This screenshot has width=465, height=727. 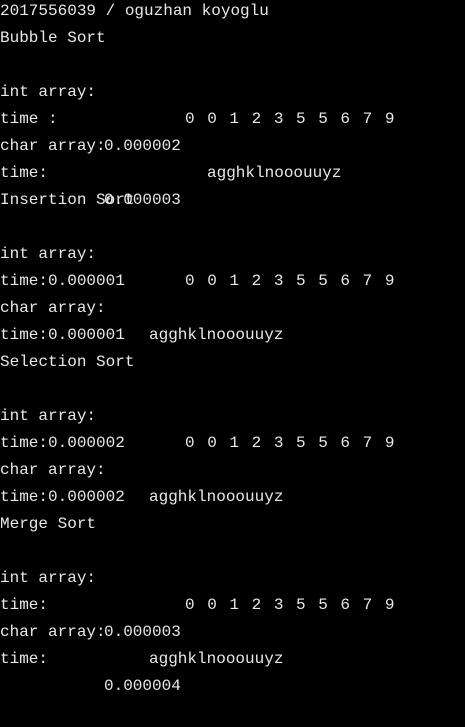 What do you see at coordinates (232, 630) in the screenshot?
I see `merge-char-array-line: char array: agghklnooouuyz` at bounding box center [232, 630].